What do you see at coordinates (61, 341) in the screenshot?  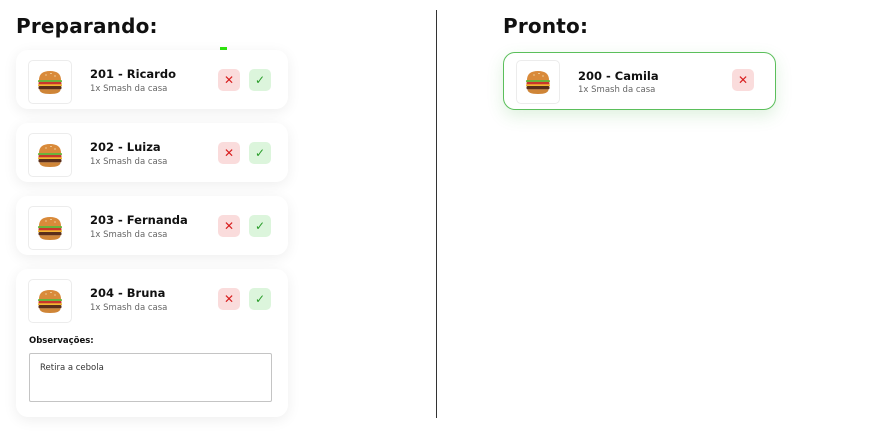 I see `notes-label: Observações:` at bounding box center [61, 341].